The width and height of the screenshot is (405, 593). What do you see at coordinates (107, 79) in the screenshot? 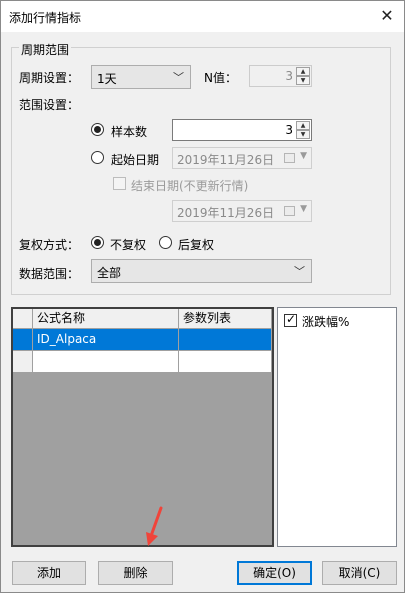
I see `period-value: 1天` at bounding box center [107, 79].